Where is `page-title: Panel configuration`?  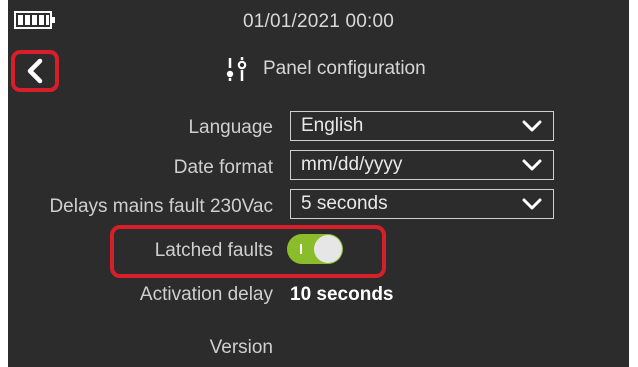 page-title: Panel configuration is located at coordinates (344, 68).